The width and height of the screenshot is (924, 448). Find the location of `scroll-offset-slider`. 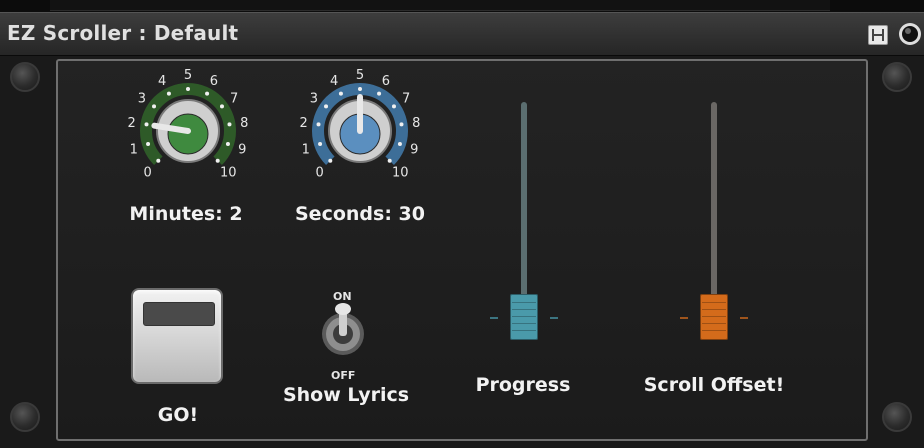

scroll-offset-slider is located at coordinates (714, 220).